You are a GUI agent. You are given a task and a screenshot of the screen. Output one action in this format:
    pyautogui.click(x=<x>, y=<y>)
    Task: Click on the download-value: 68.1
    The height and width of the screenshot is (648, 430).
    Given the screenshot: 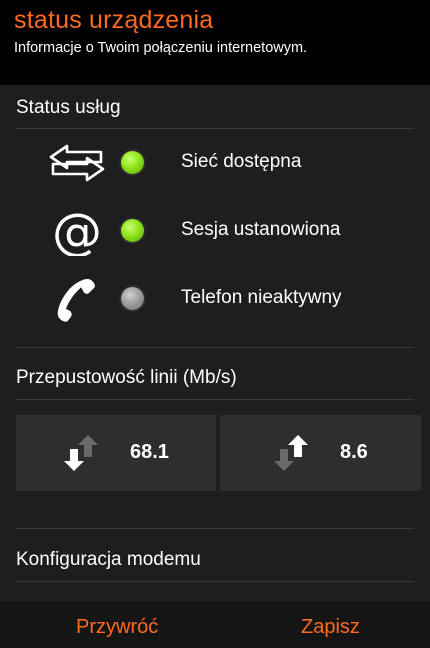 What is the action you would take?
    pyautogui.click(x=149, y=452)
    